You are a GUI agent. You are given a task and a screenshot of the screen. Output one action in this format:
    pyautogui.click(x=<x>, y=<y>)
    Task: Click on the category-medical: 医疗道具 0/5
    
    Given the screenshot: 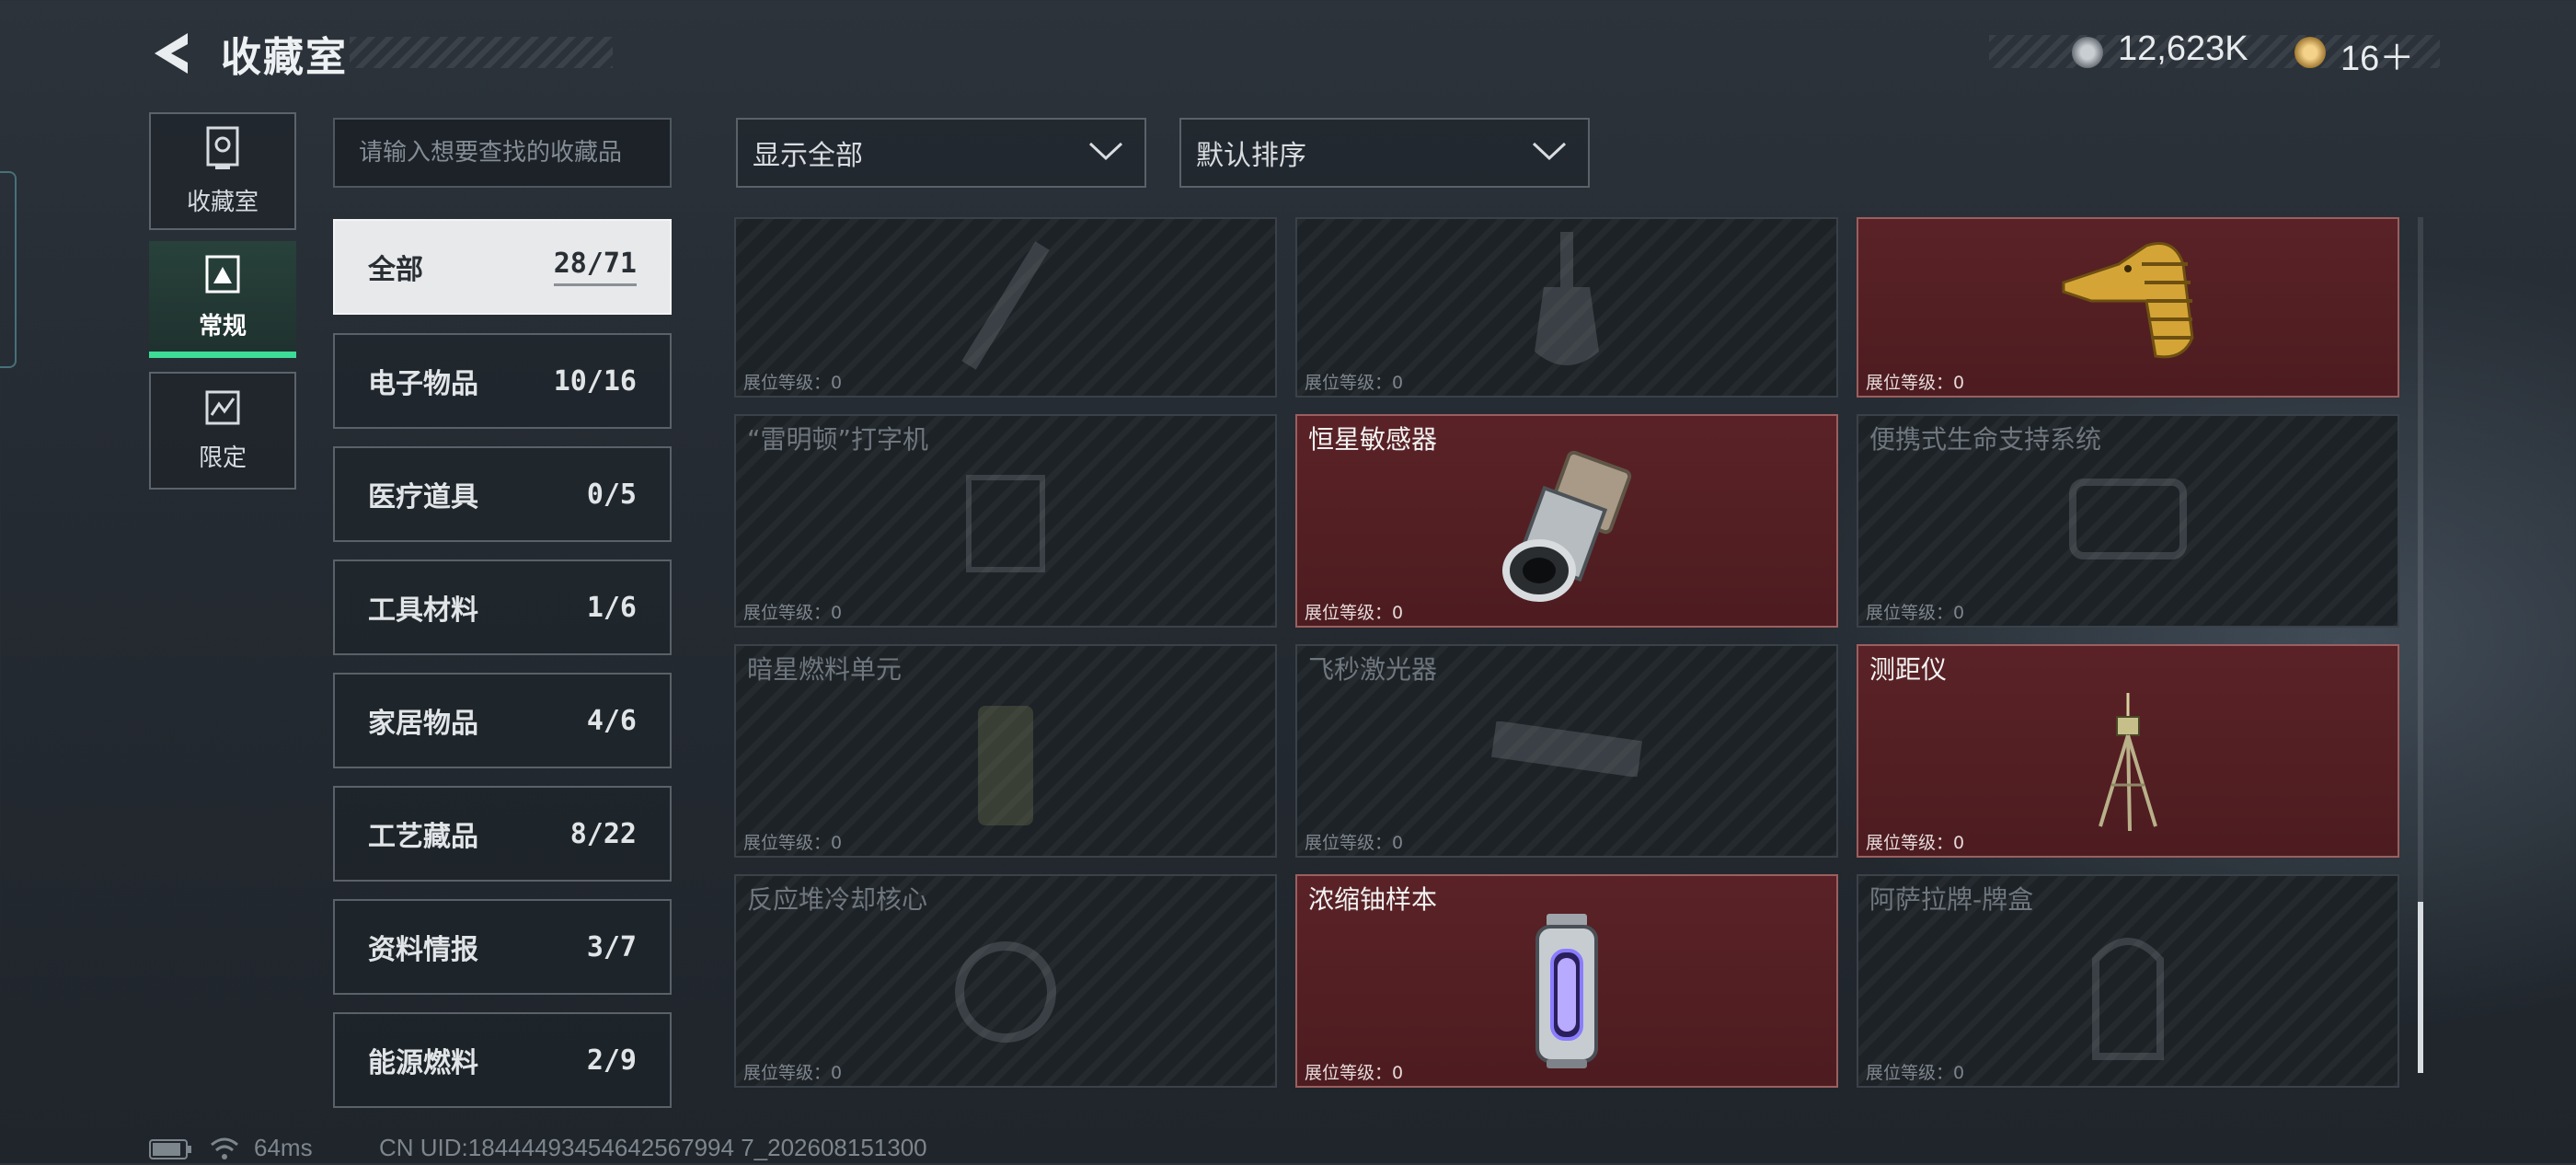 What is the action you would take?
    pyautogui.click(x=502, y=494)
    